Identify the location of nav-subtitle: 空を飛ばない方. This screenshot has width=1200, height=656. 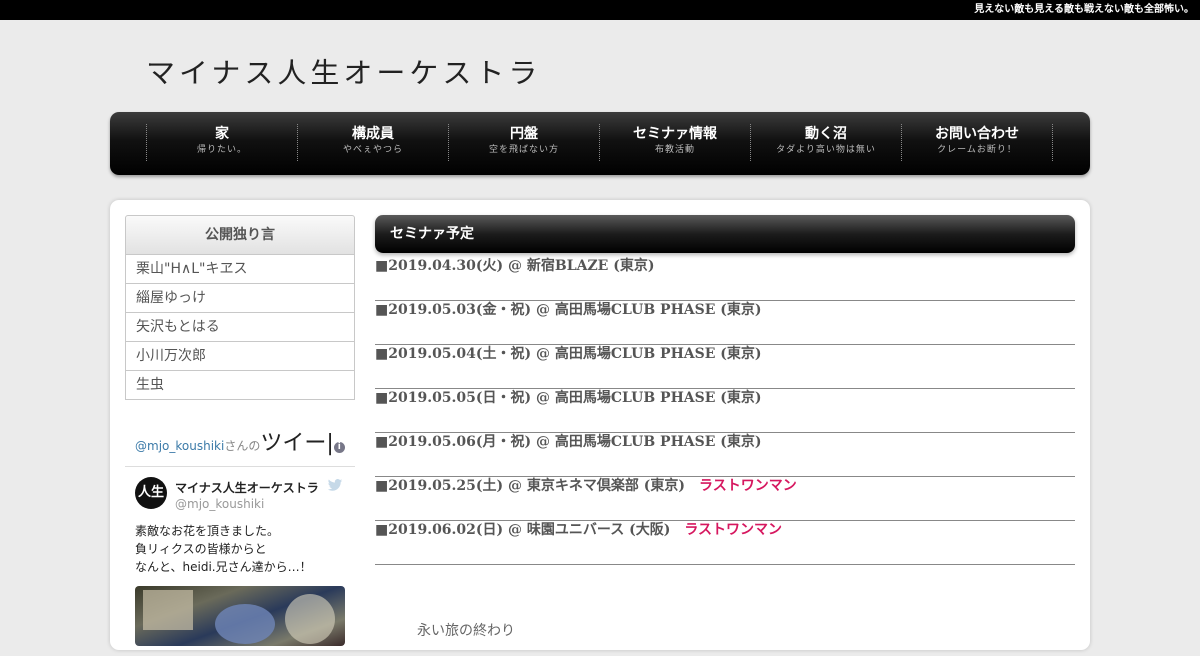
(523, 150).